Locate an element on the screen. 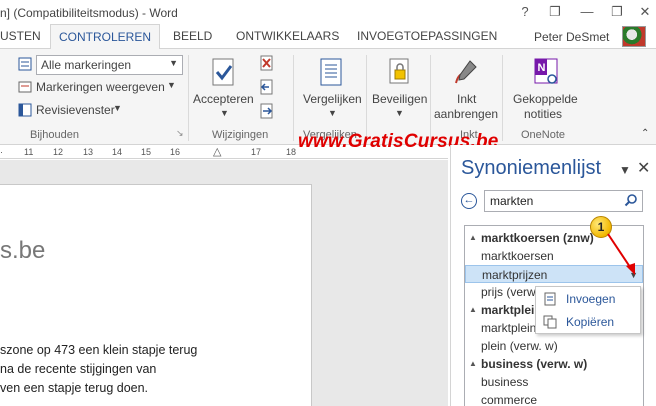 This screenshot has width=656, height=406. insert-icon is located at coordinates (550, 299).